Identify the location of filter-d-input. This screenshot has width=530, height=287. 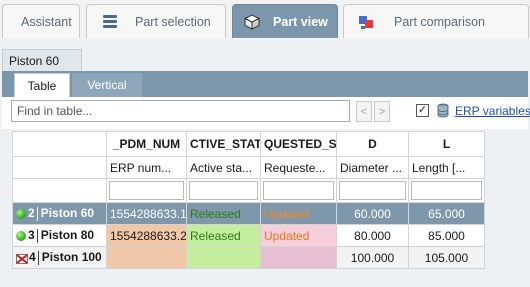
(372, 190).